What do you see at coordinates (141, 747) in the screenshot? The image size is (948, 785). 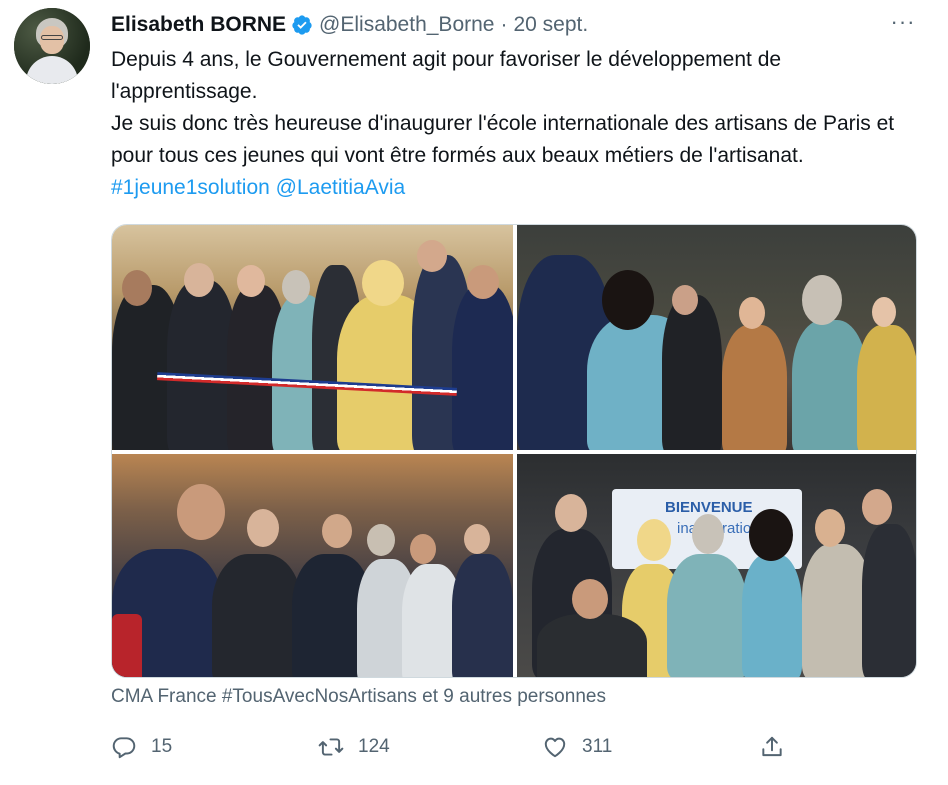 I see `reply-button: 15` at bounding box center [141, 747].